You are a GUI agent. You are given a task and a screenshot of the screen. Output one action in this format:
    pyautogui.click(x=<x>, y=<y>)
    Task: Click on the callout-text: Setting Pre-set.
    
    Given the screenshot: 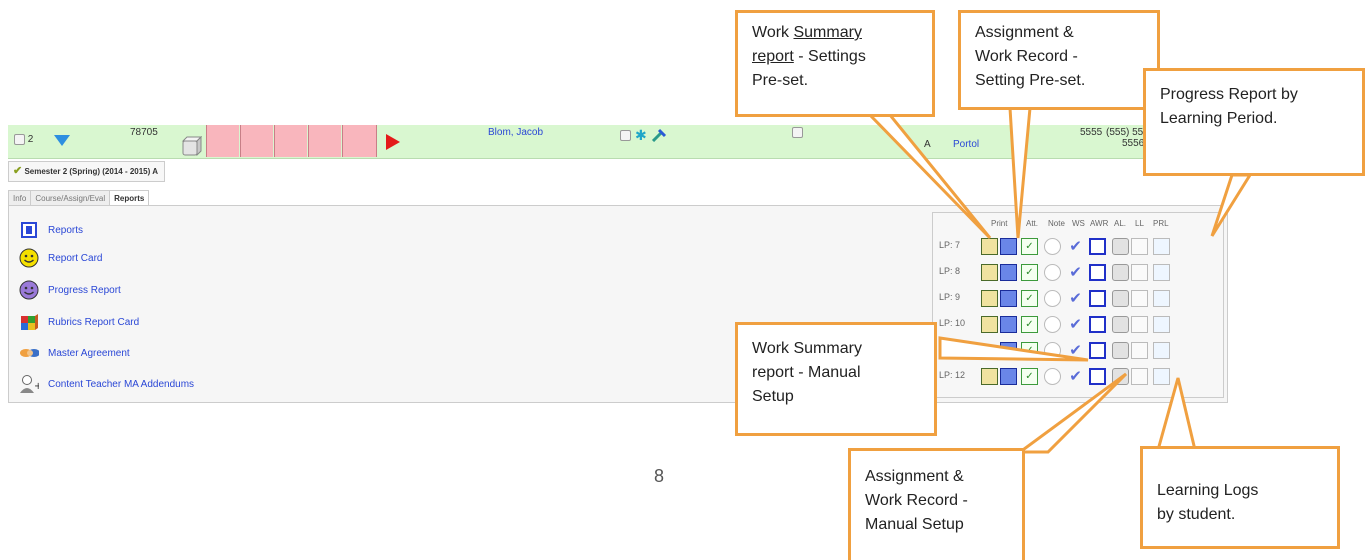 What is the action you would take?
    pyautogui.click(x=1030, y=80)
    